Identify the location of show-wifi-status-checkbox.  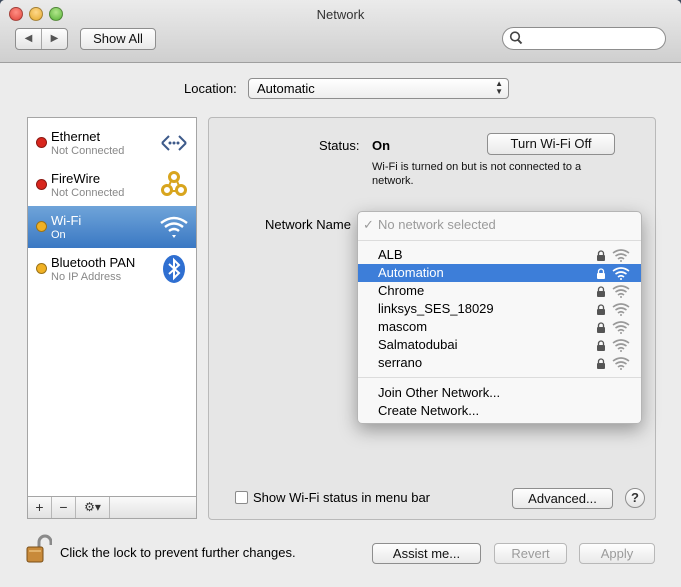
(241, 497).